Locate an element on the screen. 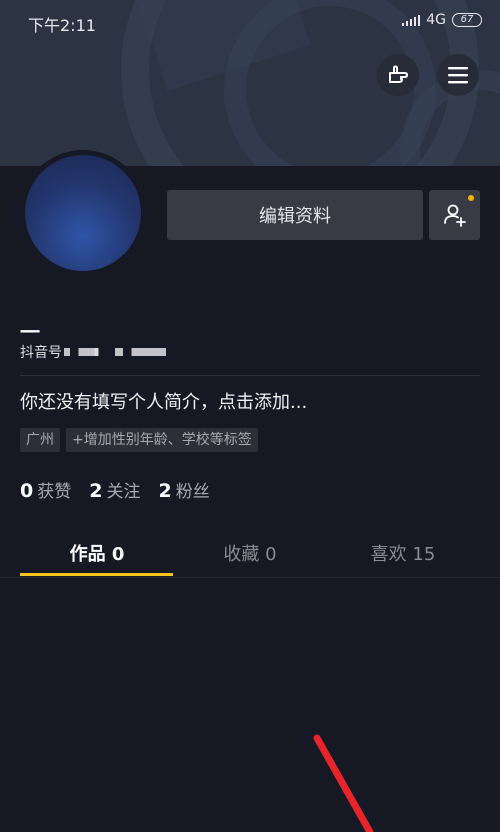 The width and height of the screenshot is (500, 832). network-type: 4G is located at coordinates (436, 20).